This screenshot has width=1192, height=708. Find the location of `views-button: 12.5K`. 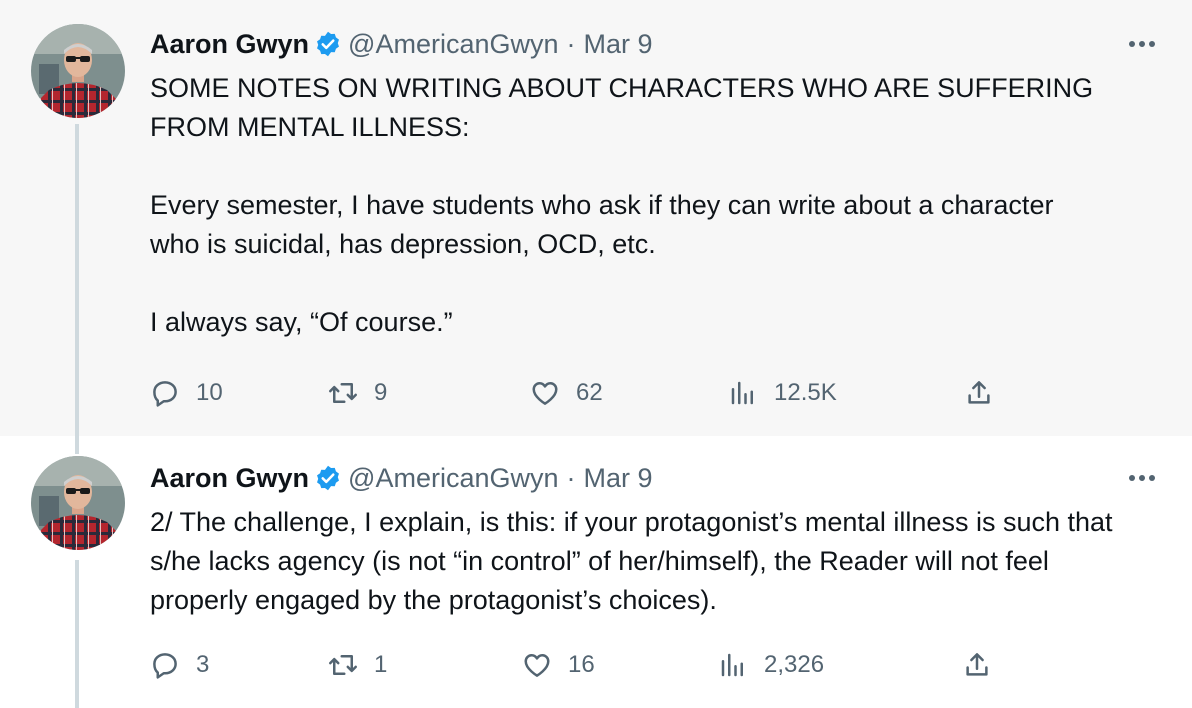

views-button: 12.5K is located at coordinates (782, 393).